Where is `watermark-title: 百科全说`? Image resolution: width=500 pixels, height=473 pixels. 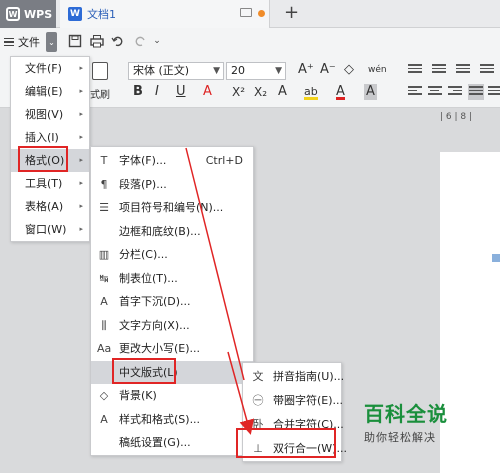 watermark-title: 百科全说 is located at coordinates (406, 414).